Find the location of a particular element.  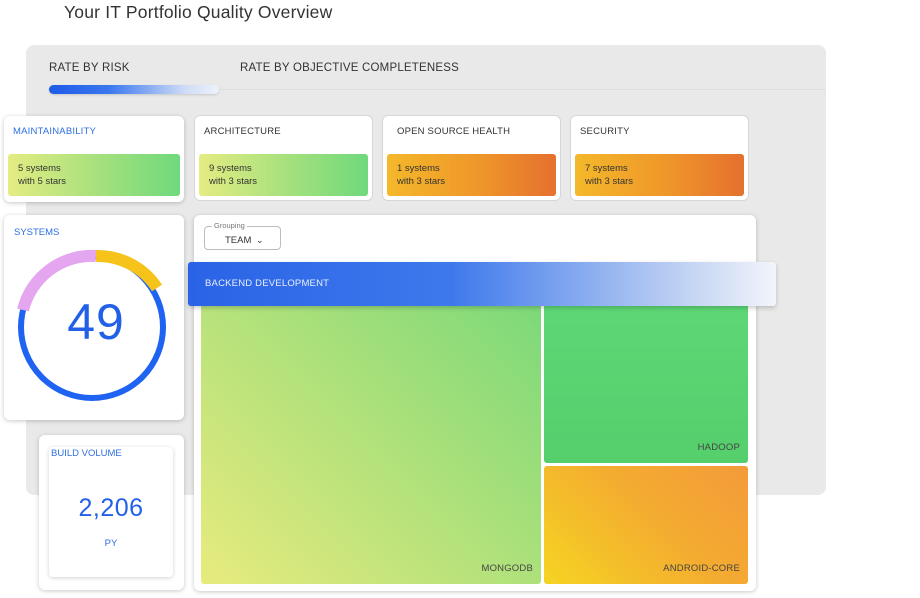

systems-card: SYSTEMS 49 is located at coordinates (94, 317).